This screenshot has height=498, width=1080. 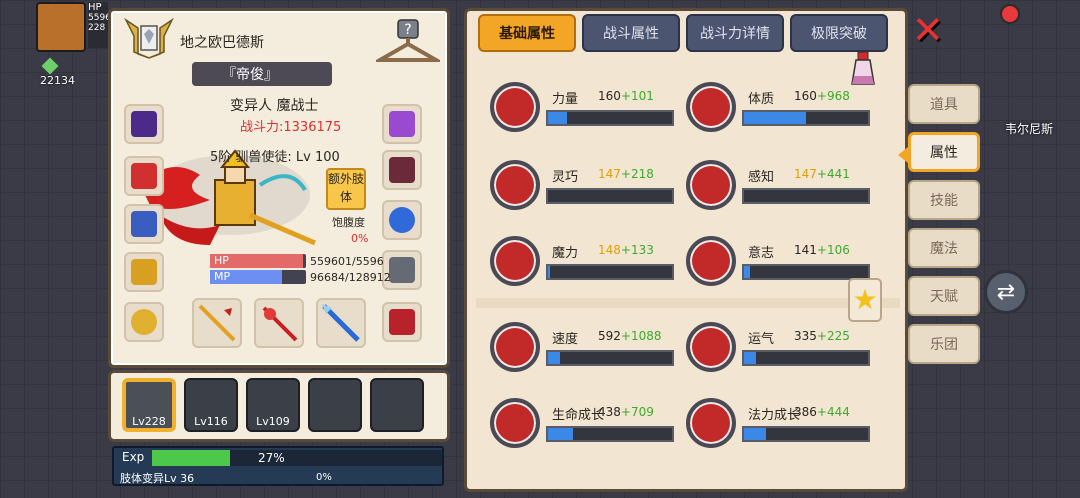 I want to click on tab-1: 战斗属性, so click(x=631, y=33).